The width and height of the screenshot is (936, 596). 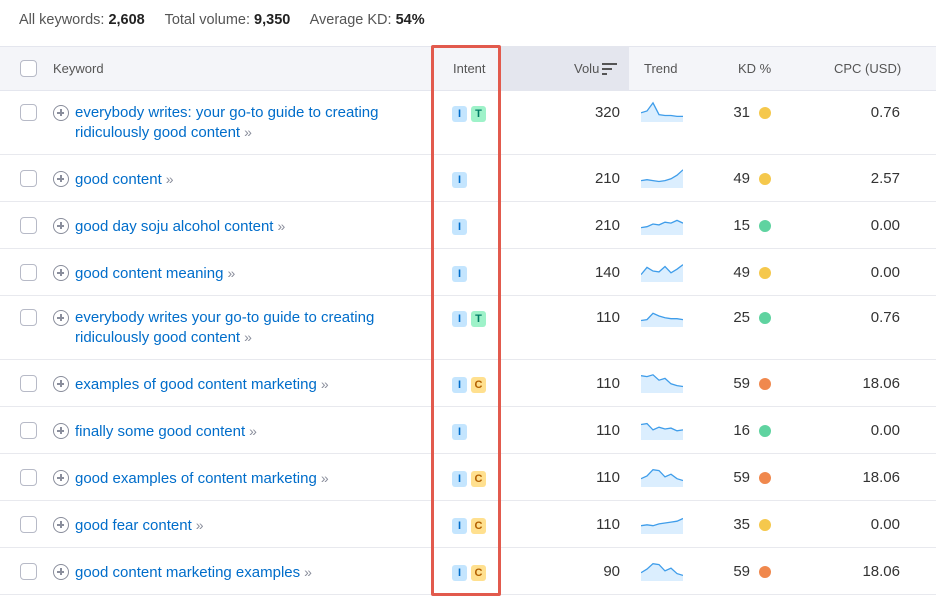 I want to click on kd-value: 16, so click(x=741, y=430).